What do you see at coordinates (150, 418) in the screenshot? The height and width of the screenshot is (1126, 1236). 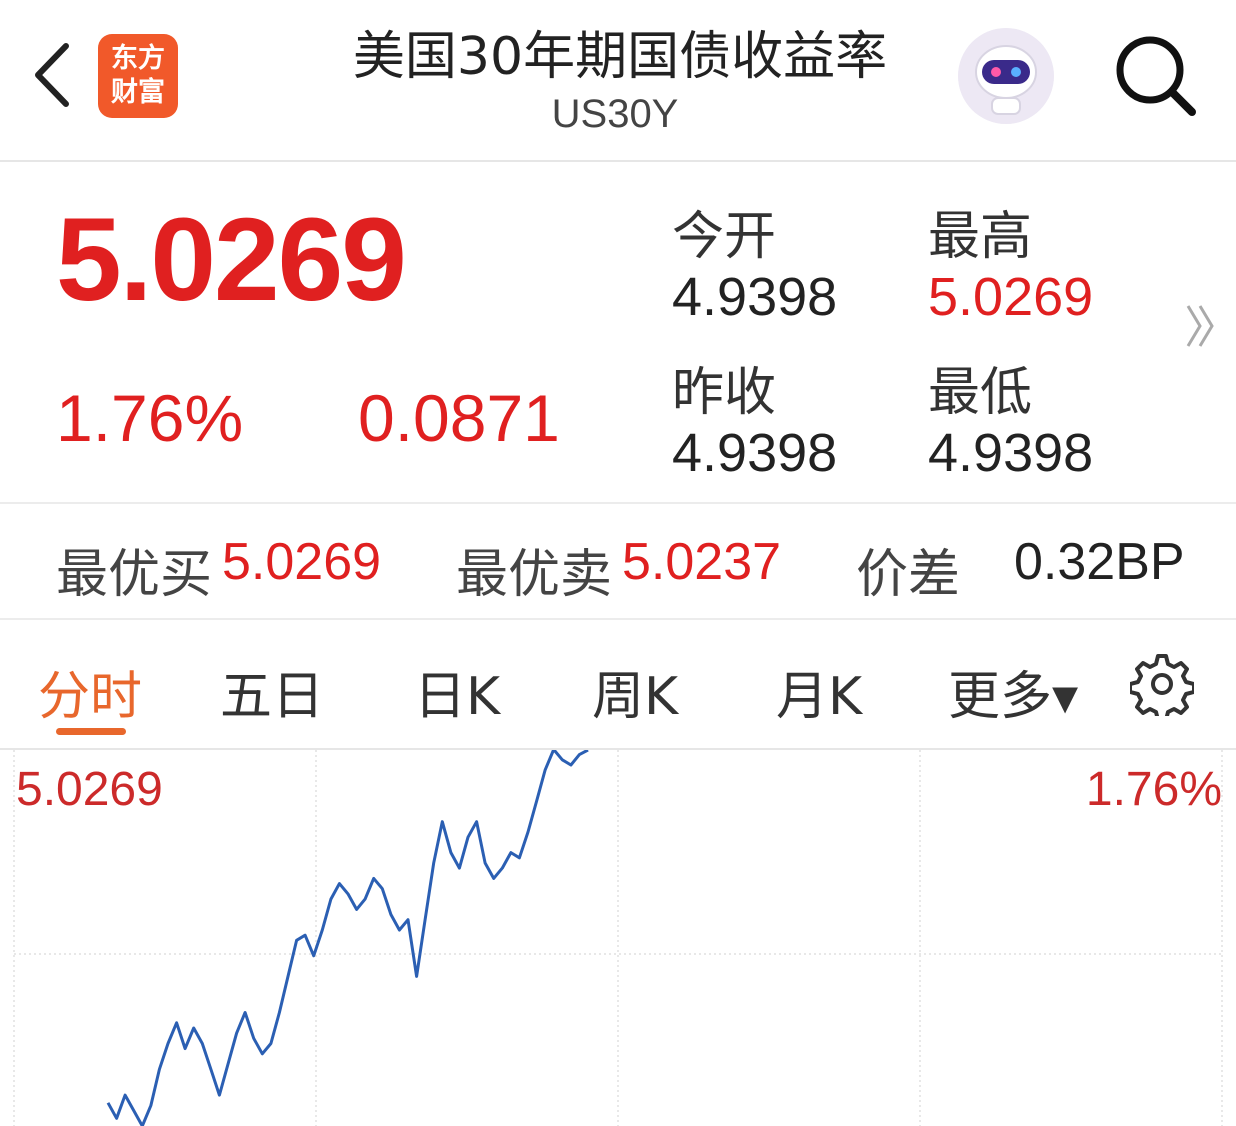 I see `change-percent: 1.76%` at bounding box center [150, 418].